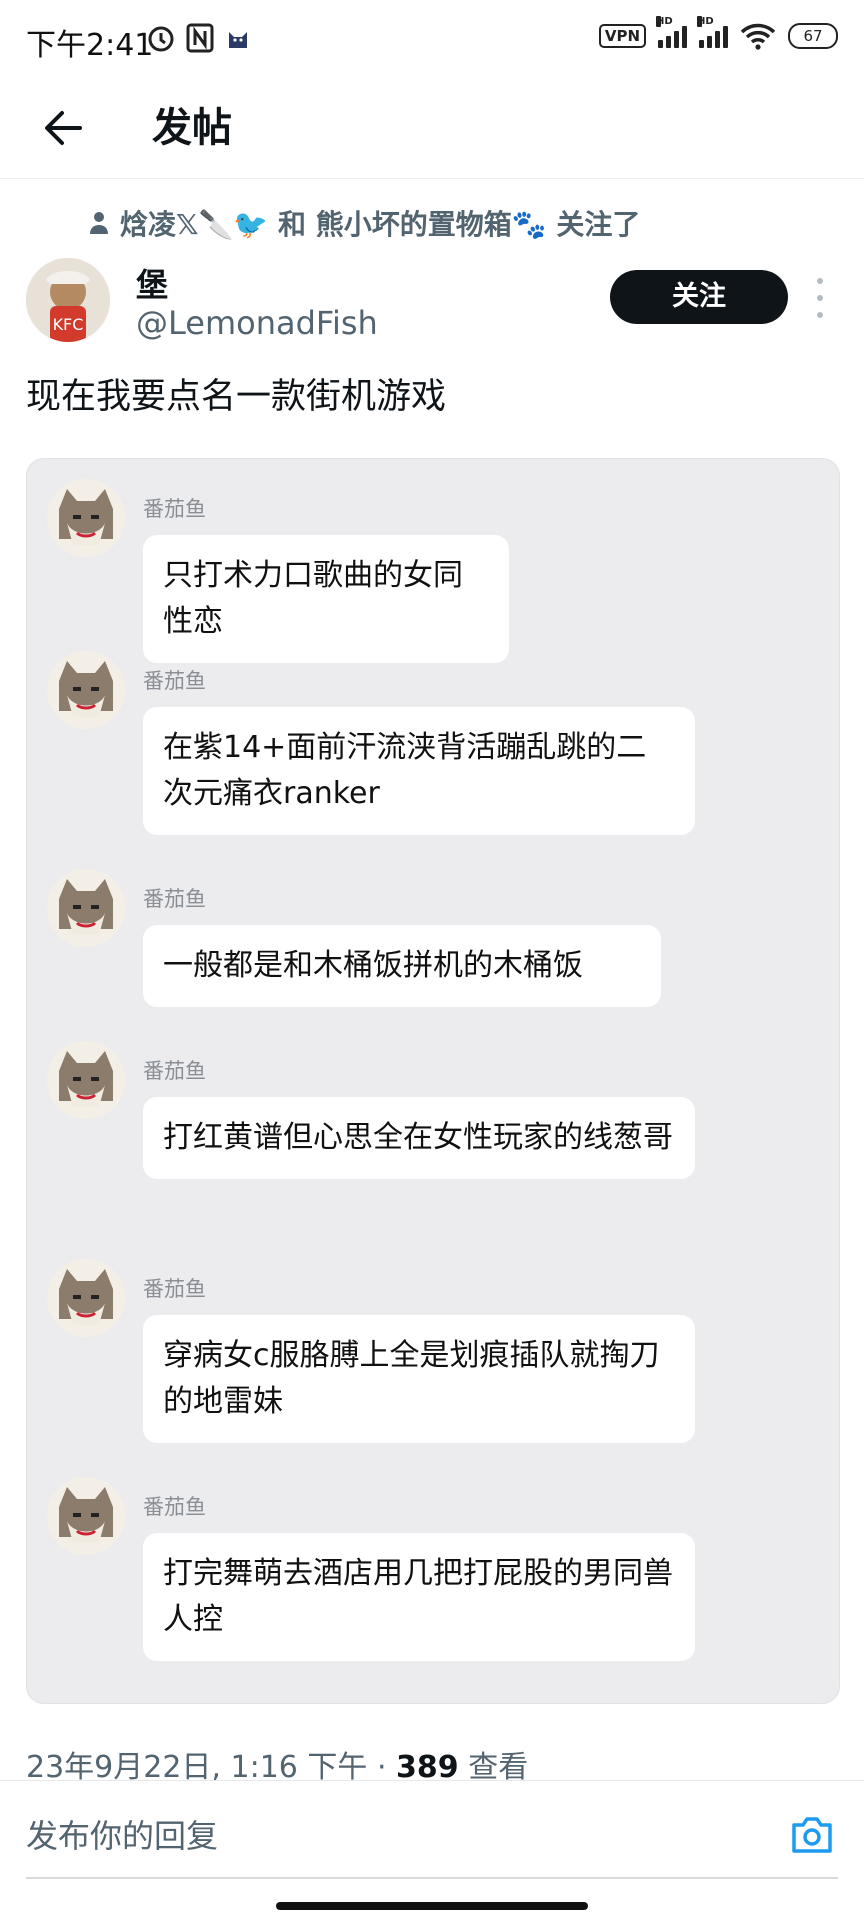  I want to click on chat-bubble: 只打术力口歌曲的女同性恋, so click(326, 599).